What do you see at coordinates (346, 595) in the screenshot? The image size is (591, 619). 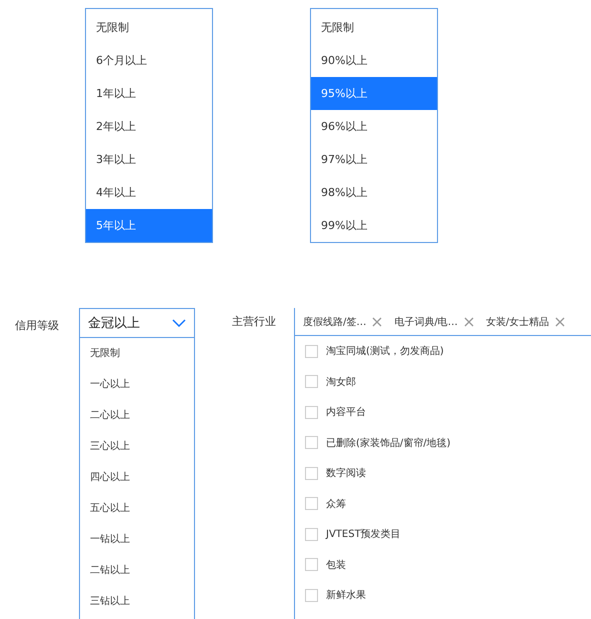 I see `checkbox-label: 新鲜水果` at bounding box center [346, 595].